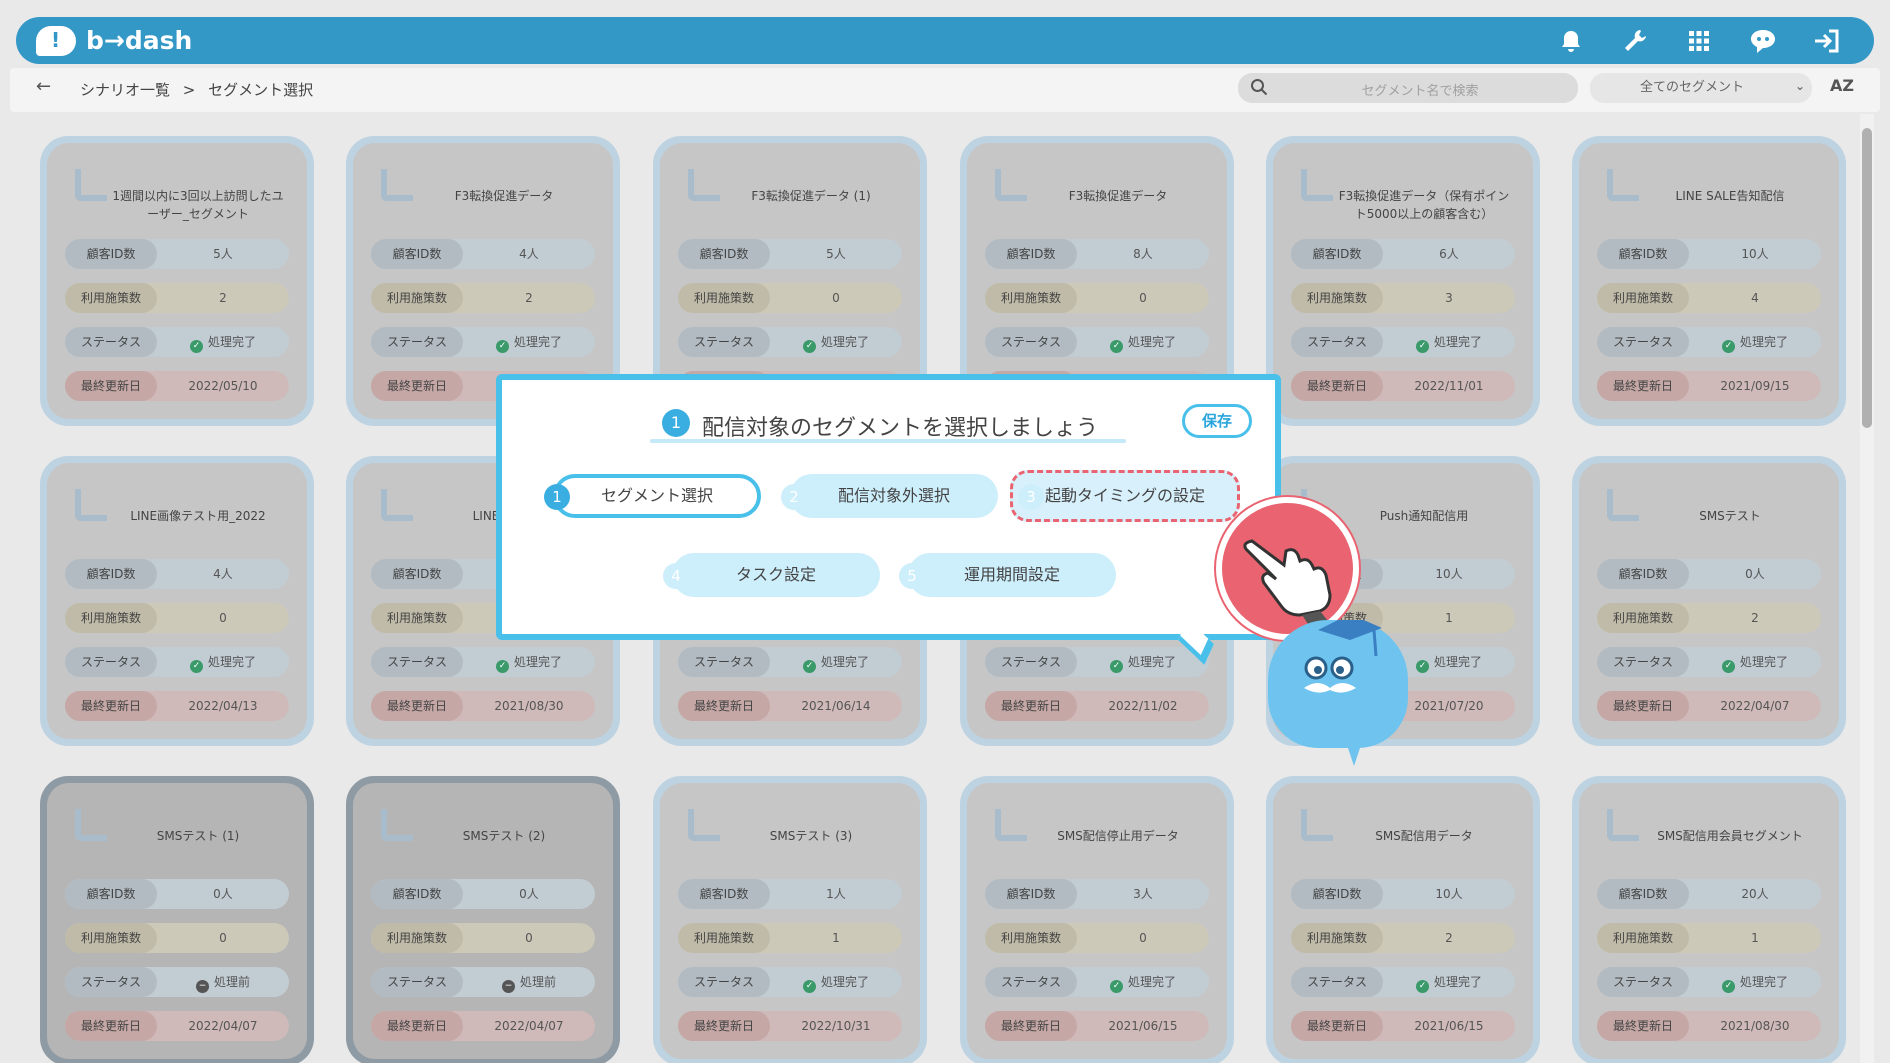 This screenshot has height=1063, width=1890. I want to click on ids-value: 8人, so click(1143, 254).